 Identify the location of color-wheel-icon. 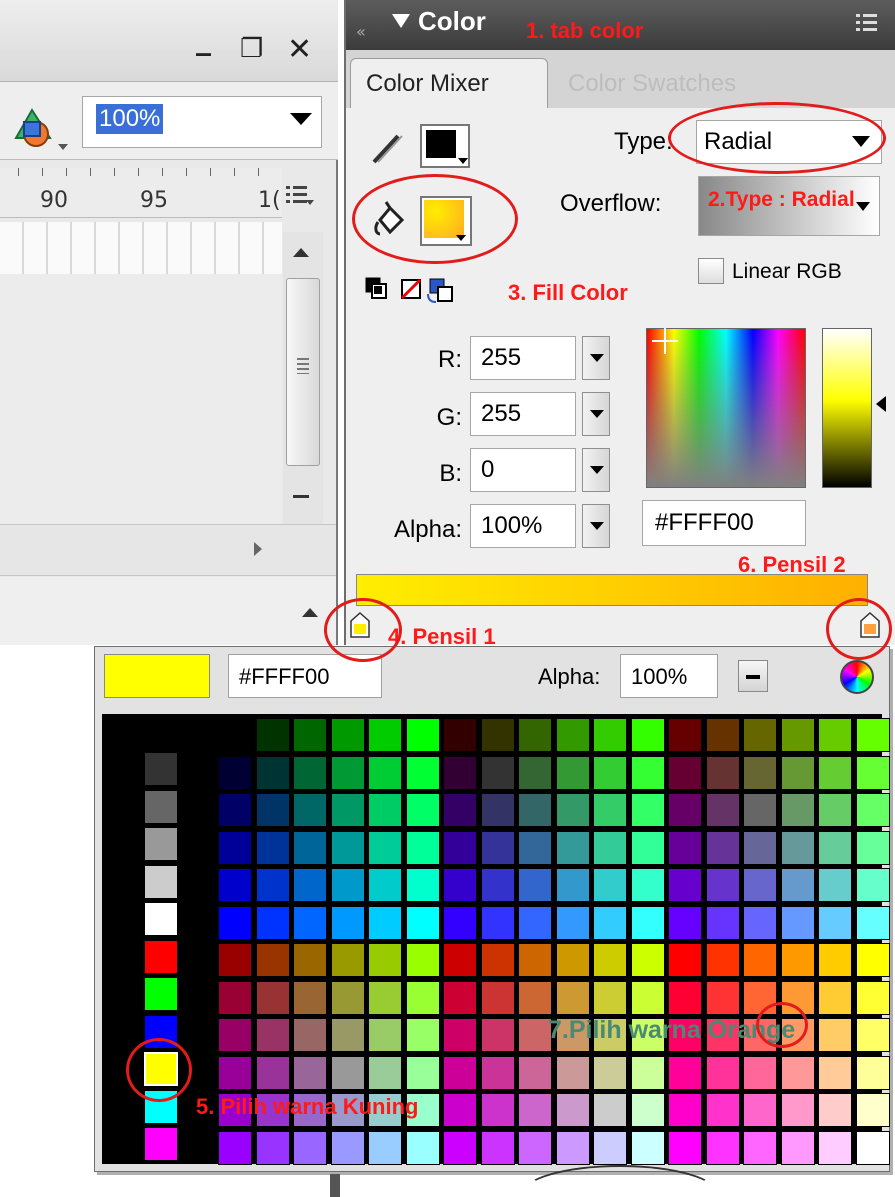
(857, 677).